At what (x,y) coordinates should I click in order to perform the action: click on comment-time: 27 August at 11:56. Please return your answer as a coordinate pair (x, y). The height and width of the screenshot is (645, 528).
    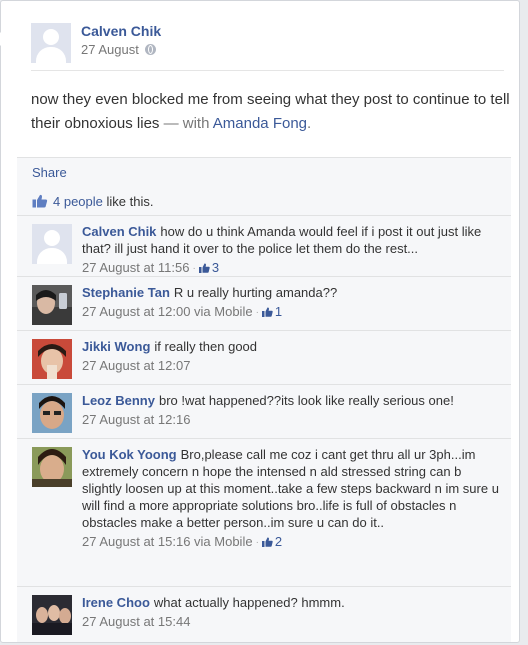
    Looking at the image, I should click on (135, 267).